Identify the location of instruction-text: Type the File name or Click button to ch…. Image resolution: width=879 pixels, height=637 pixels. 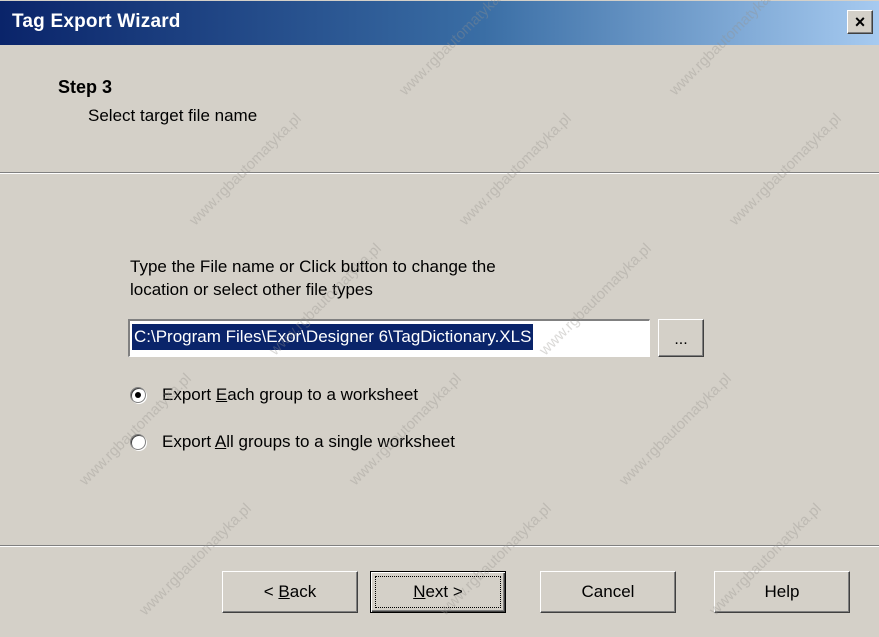
(365, 278).